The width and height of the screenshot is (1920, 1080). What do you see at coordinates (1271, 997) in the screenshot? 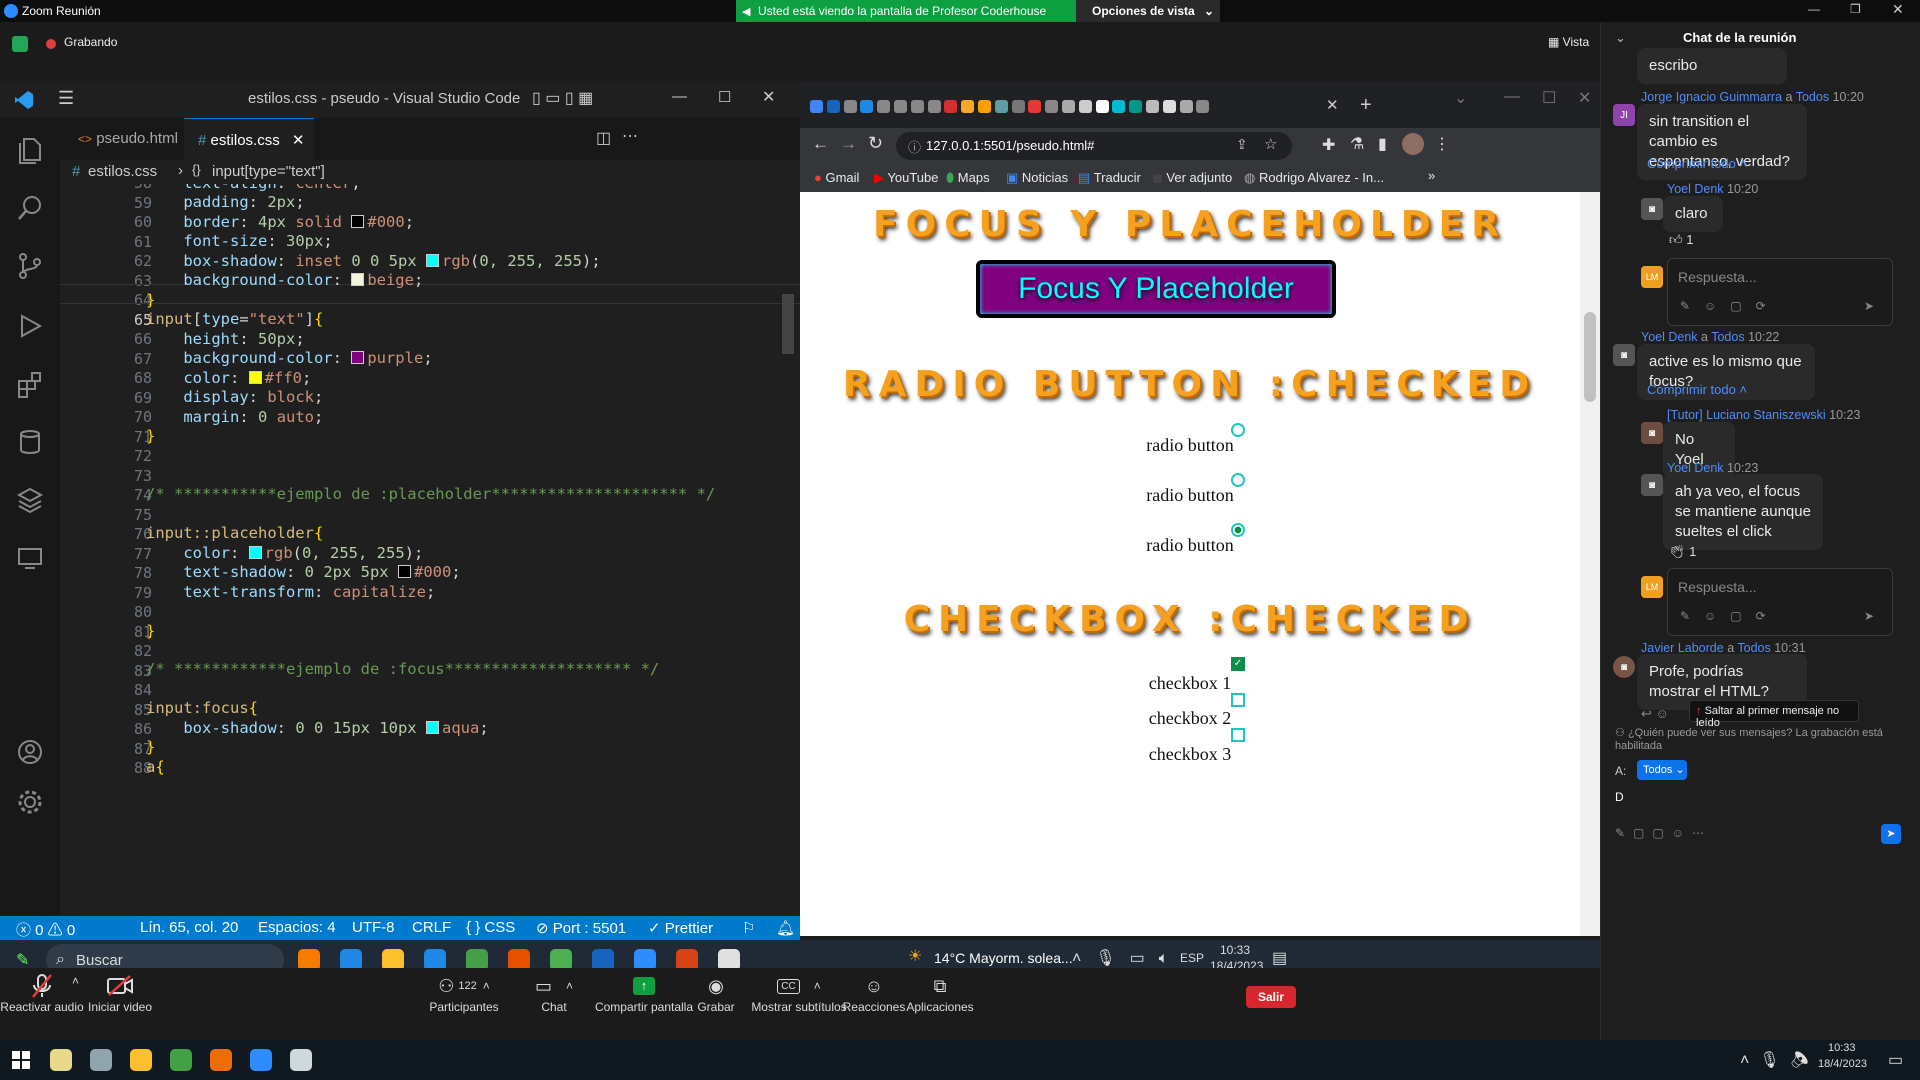
I see `leave-meeting-button: Salir` at bounding box center [1271, 997].